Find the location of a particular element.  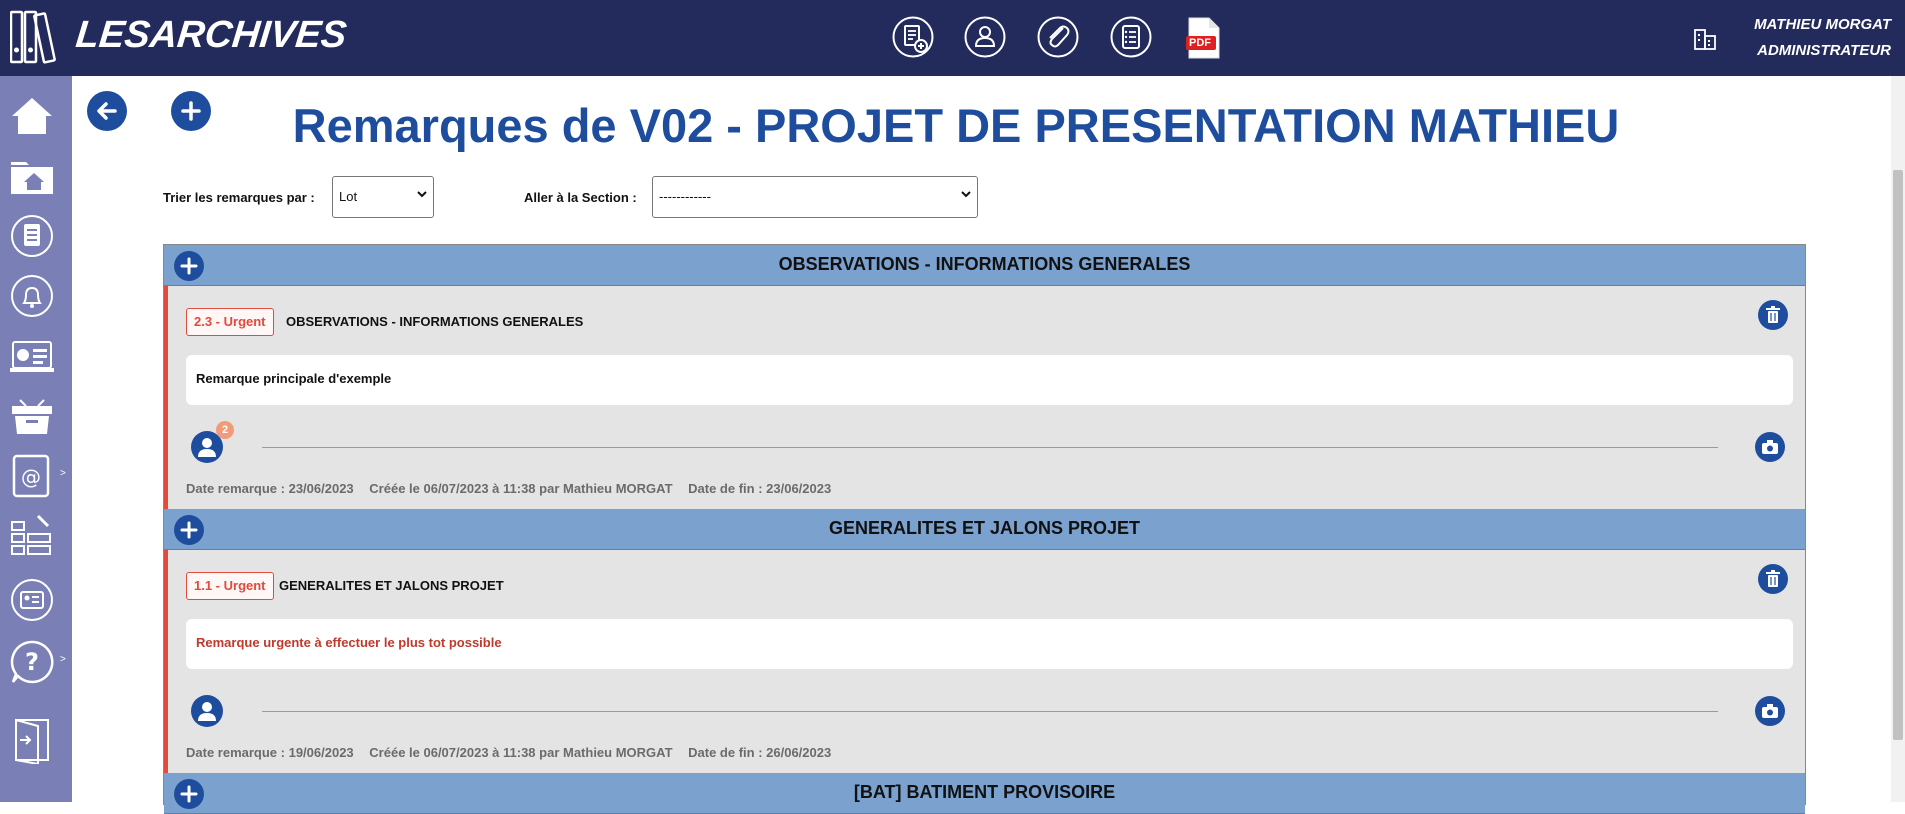

folder-home-icon is located at coordinates (32, 176).